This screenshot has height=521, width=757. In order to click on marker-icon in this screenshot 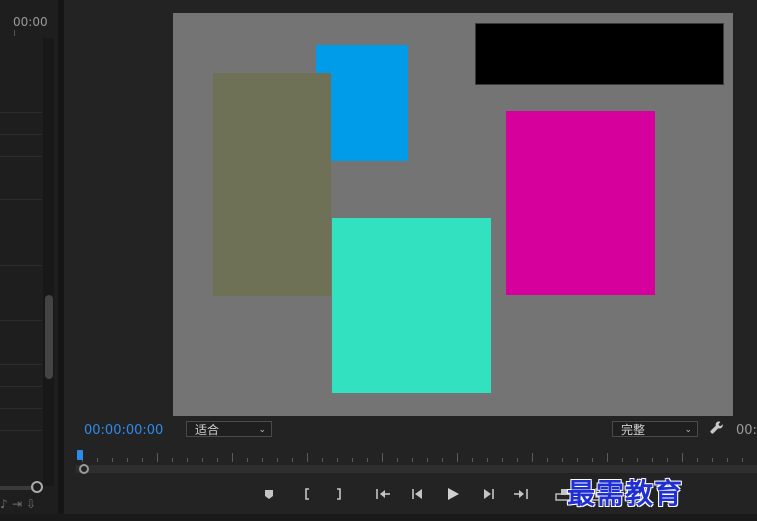, I will do `click(269, 494)`.